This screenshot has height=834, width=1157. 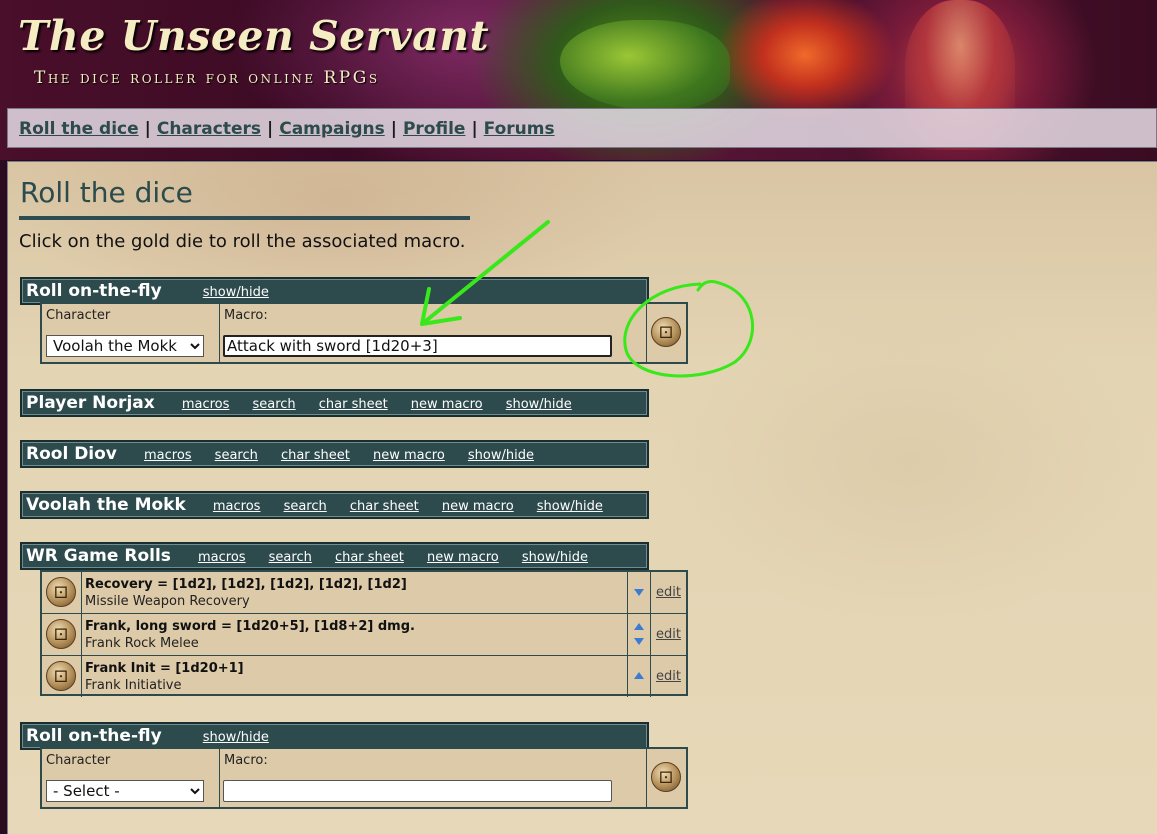 What do you see at coordinates (236, 292) in the screenshot?
I see `otf-top-toggle-link: show/hide` at bounding box center [236, 292].